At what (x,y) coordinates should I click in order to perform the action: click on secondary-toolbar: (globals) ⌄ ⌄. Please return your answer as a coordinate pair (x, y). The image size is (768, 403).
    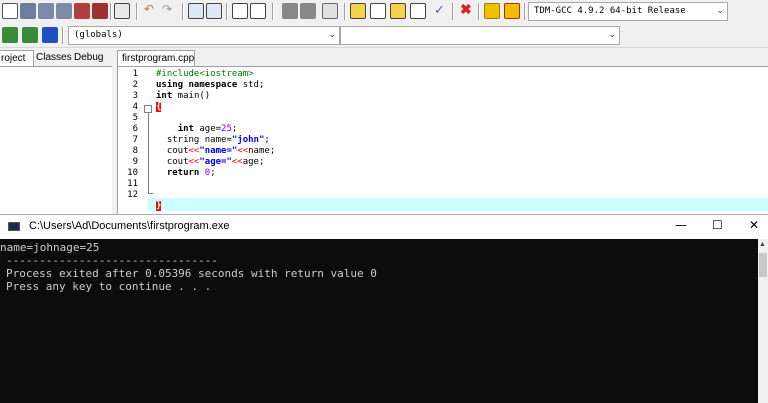
    Looking at the image, I should click on (384, 35).